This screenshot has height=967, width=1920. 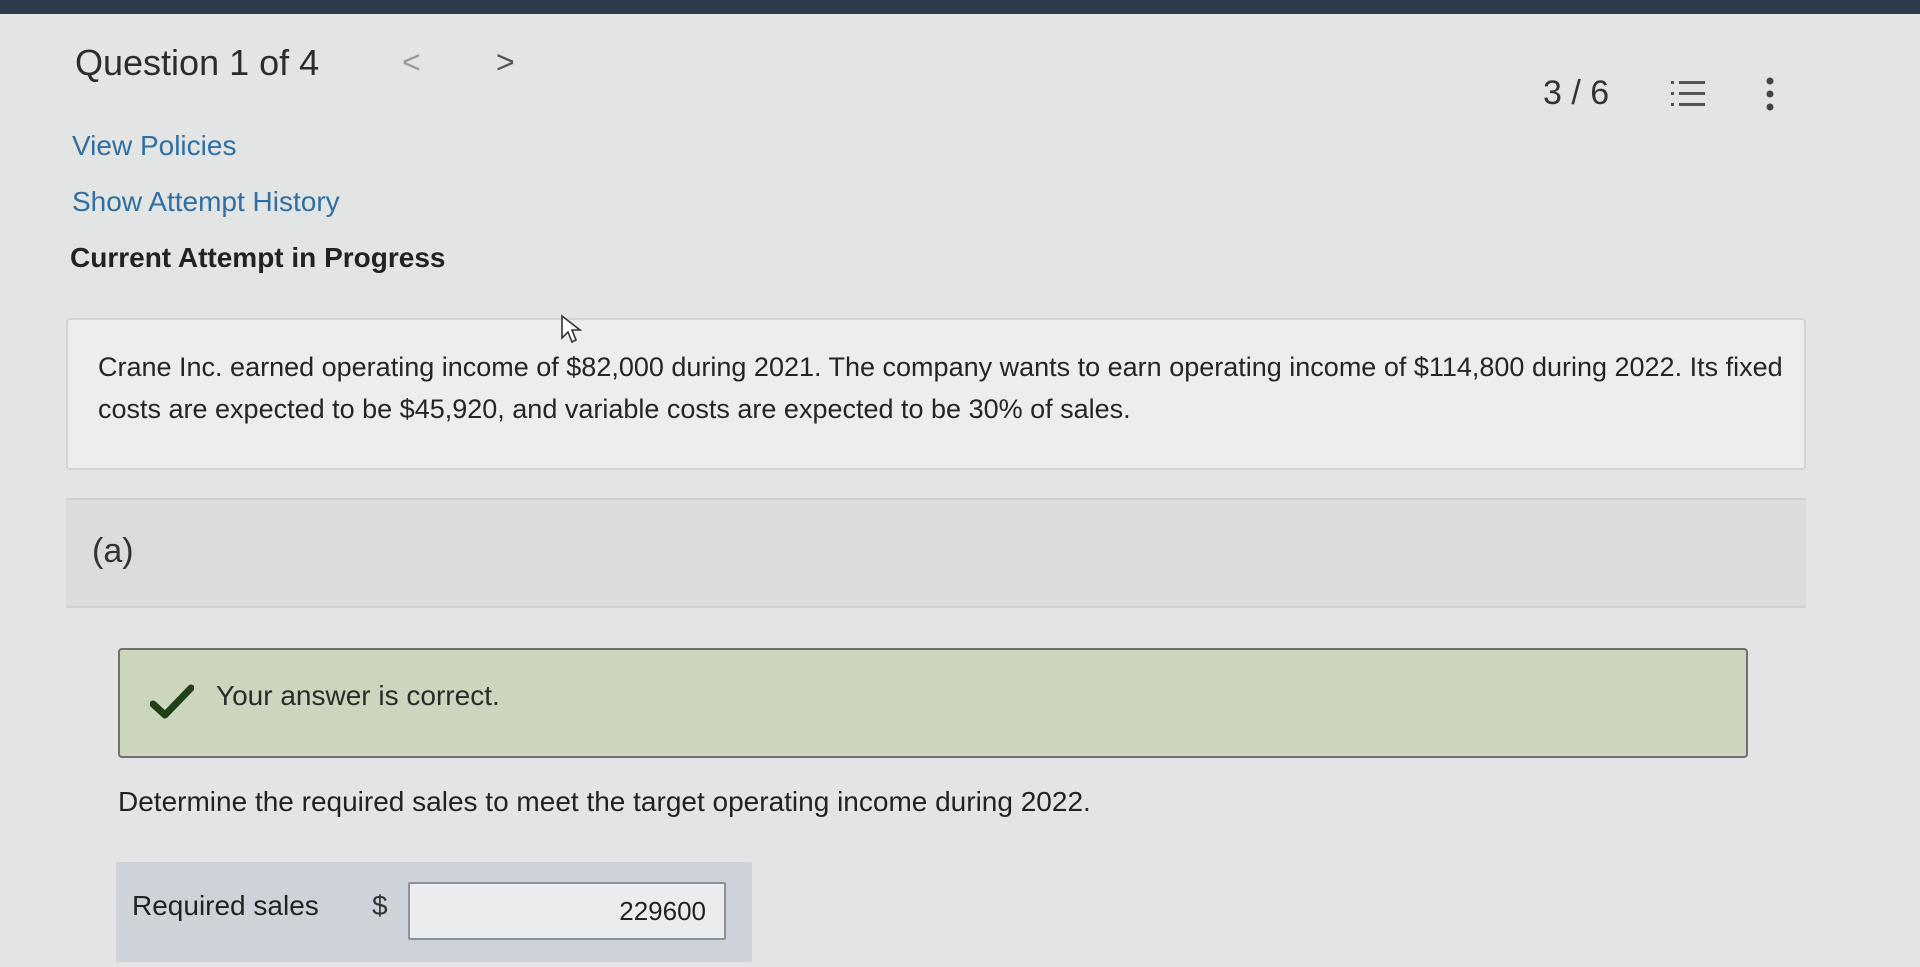 What do you see at coordinates (505, 62) in the screenshot?
I see `next-question-button: >` at bounding box center [505, 62].